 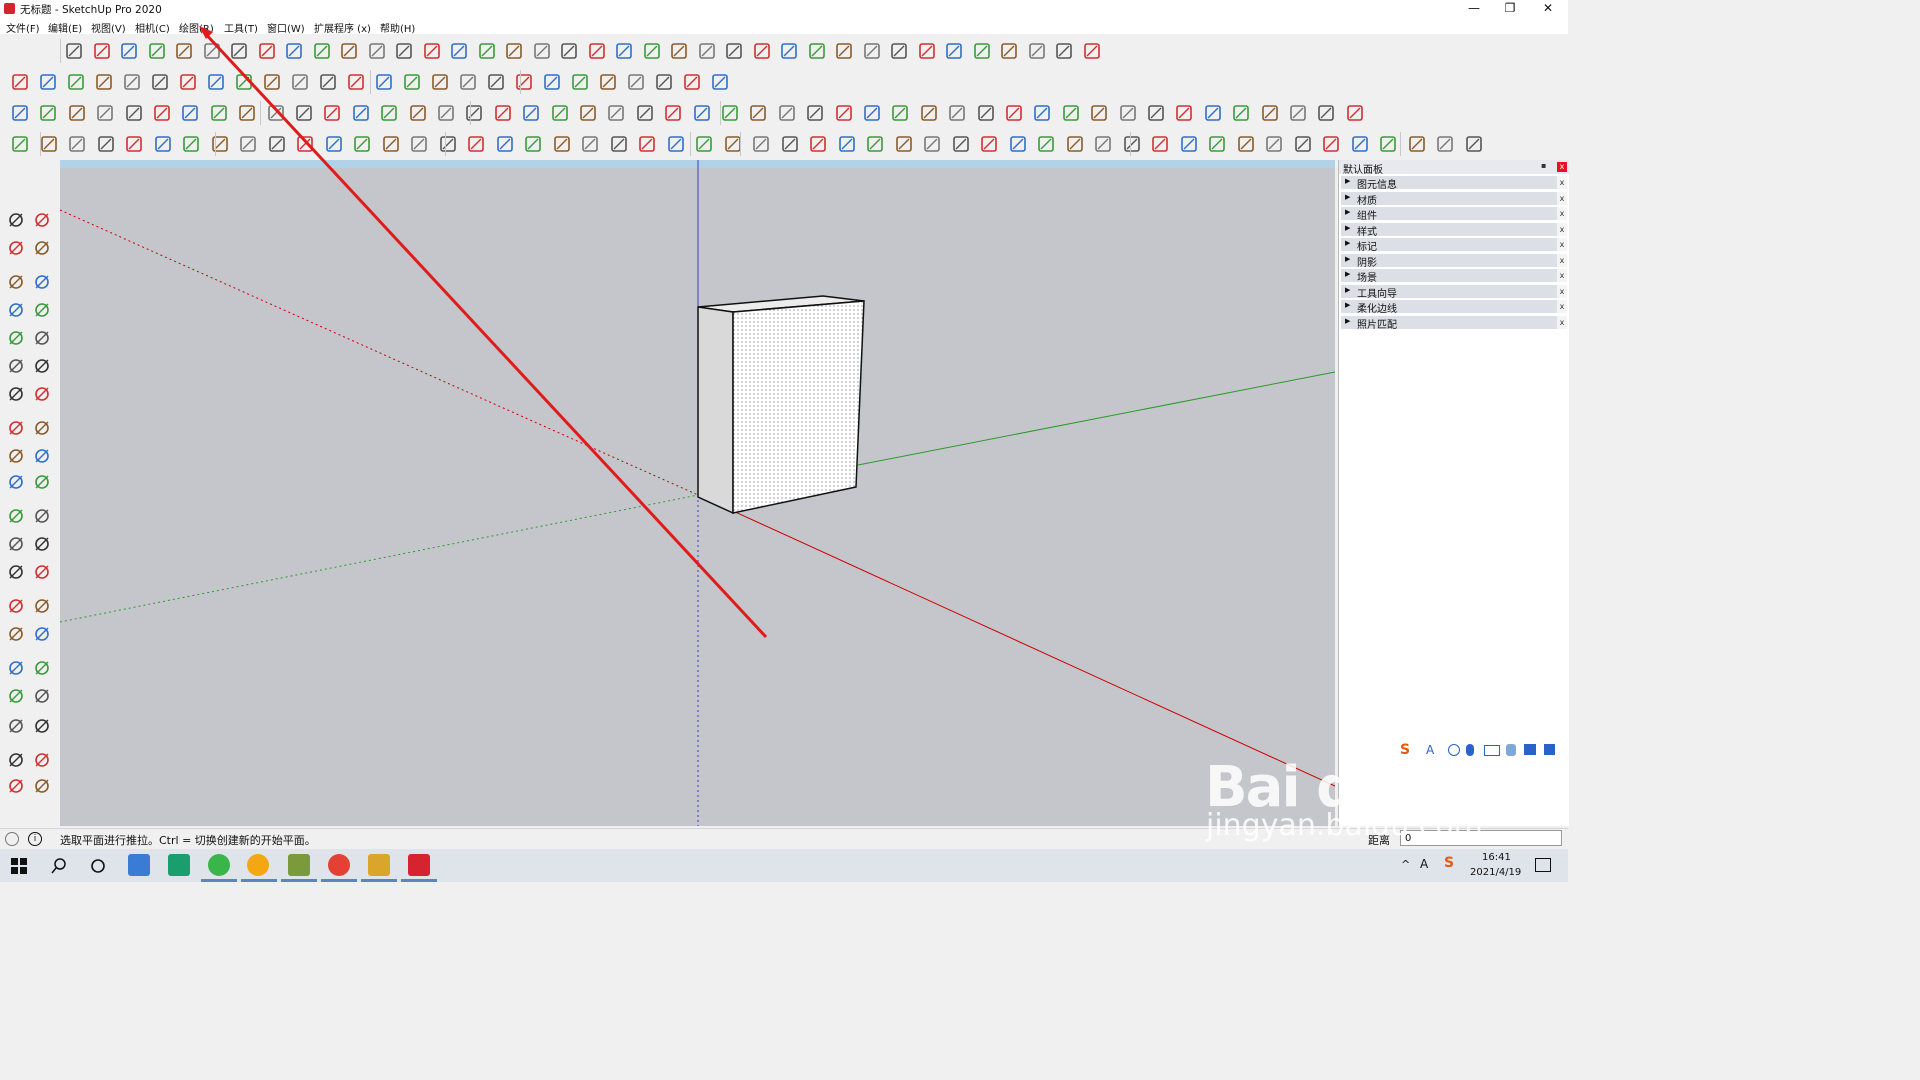 I want to click on chevron-up-icon: ^, so click(x=1405, y=864).